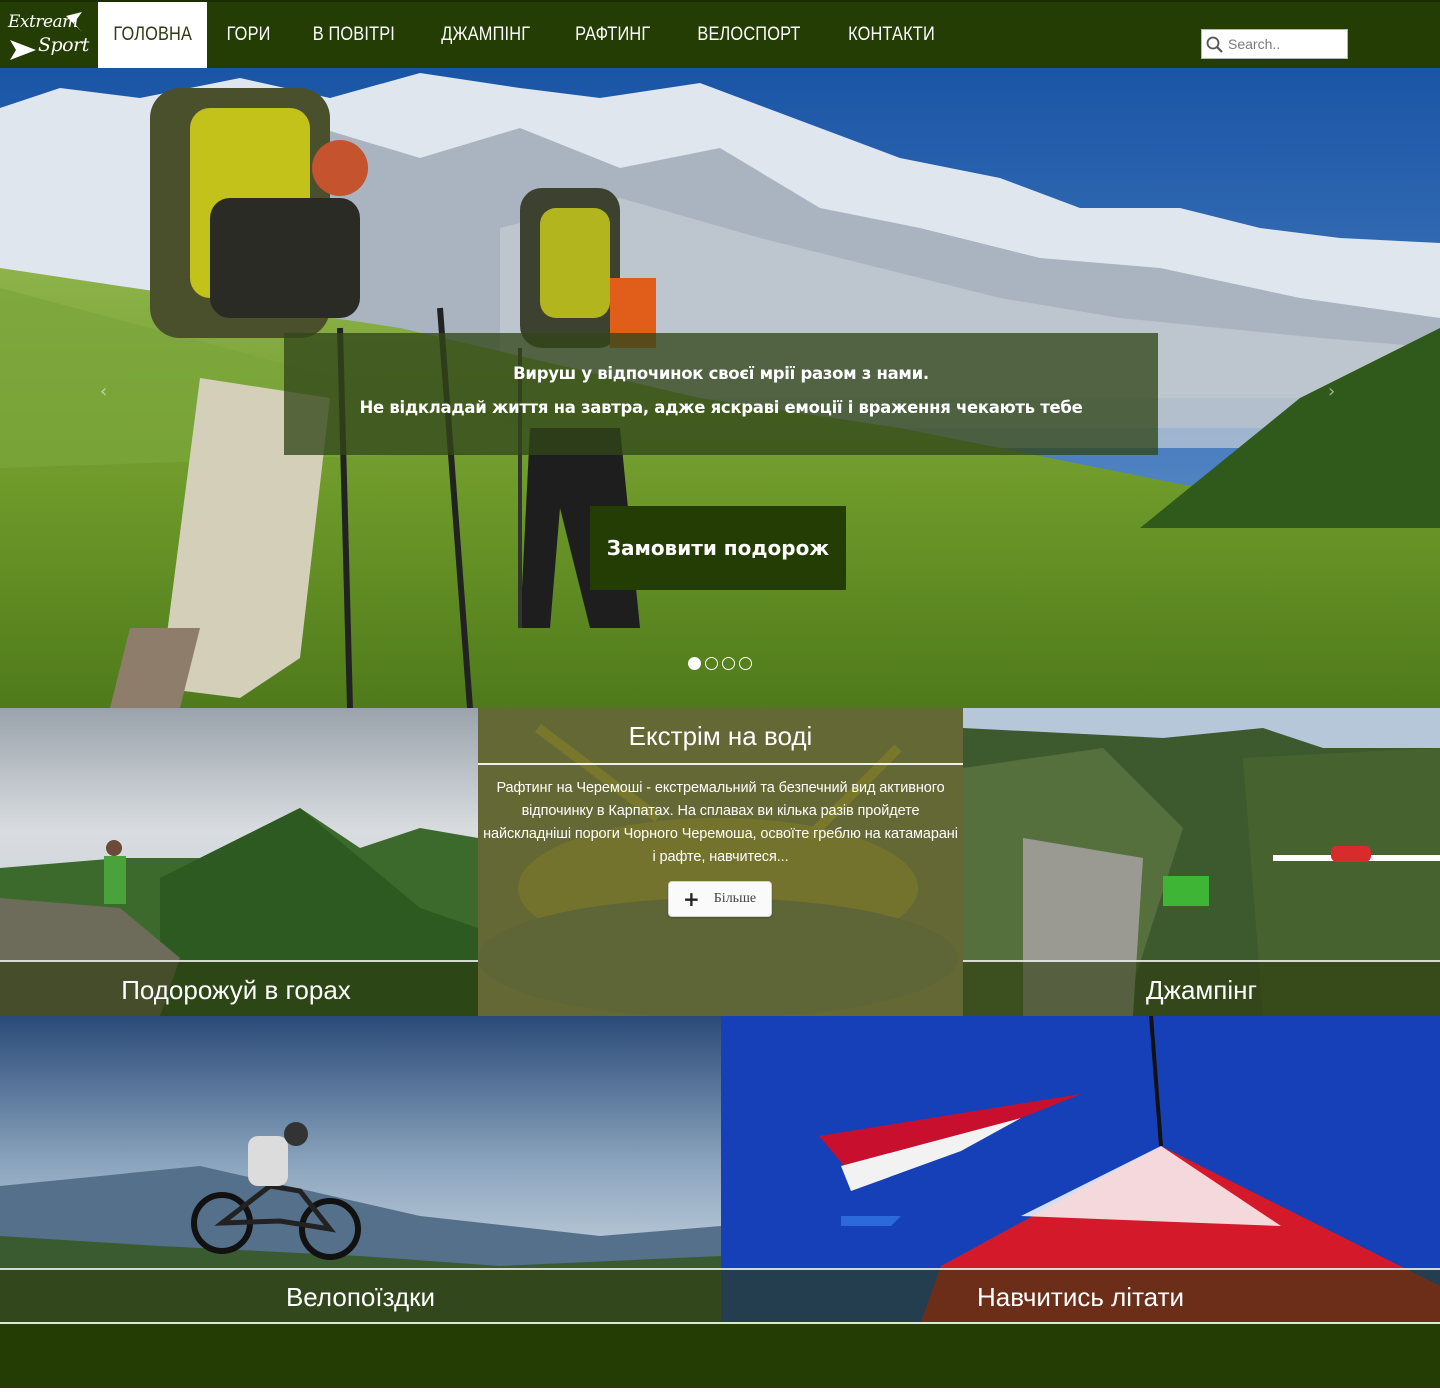 The image size is (1440, 1400). What do you see at coordinates (891, 35) in the screenshot?
I see `nav-item-contacts: КОНТАКТИ` at bounding box center [891, 35].